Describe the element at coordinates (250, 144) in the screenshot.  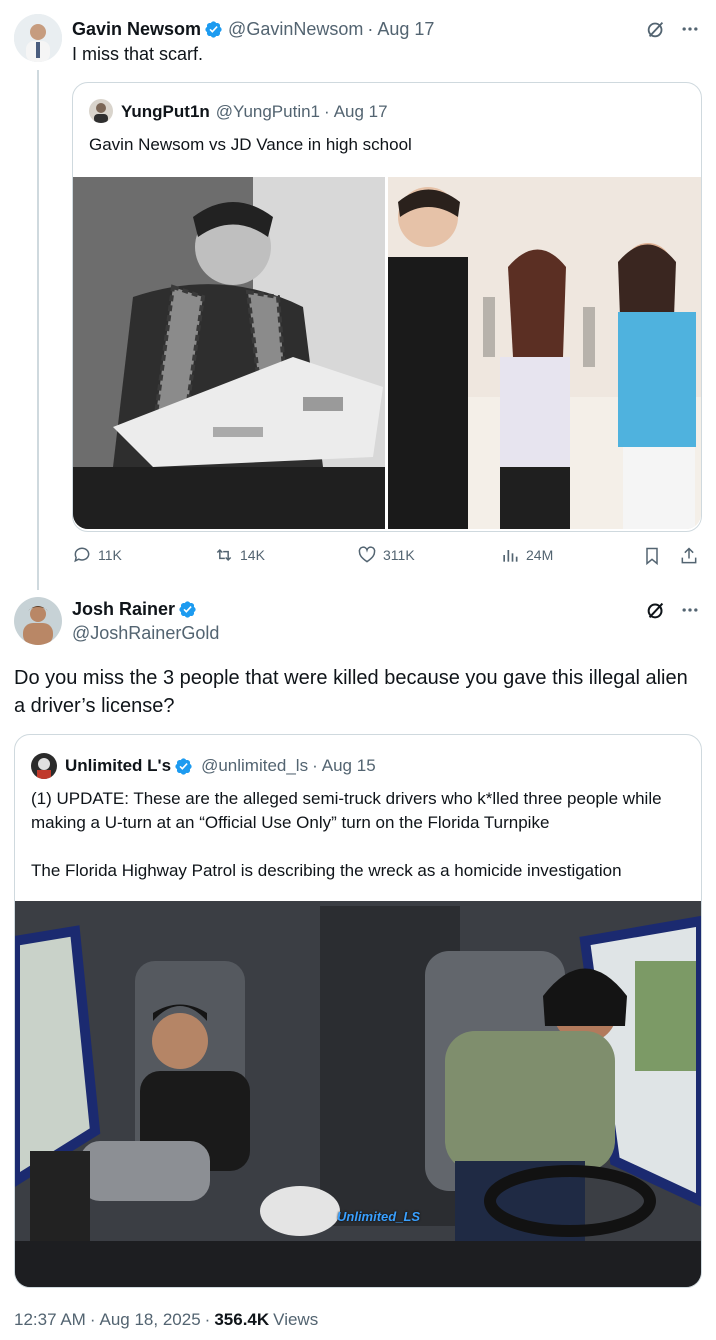
I see `quote-text: Gavin Newsom vs JD Vance in high school` at that location.